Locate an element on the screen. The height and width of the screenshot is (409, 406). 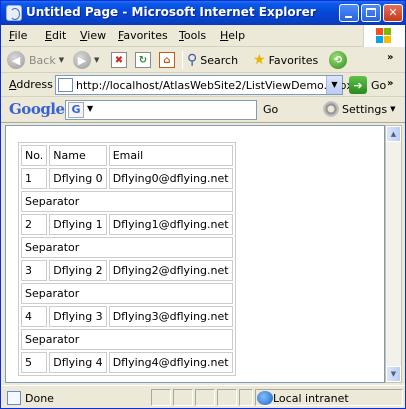
google-toolbar: Google G ▼ Go Settings ▼ is located at coordinates (203, 110).